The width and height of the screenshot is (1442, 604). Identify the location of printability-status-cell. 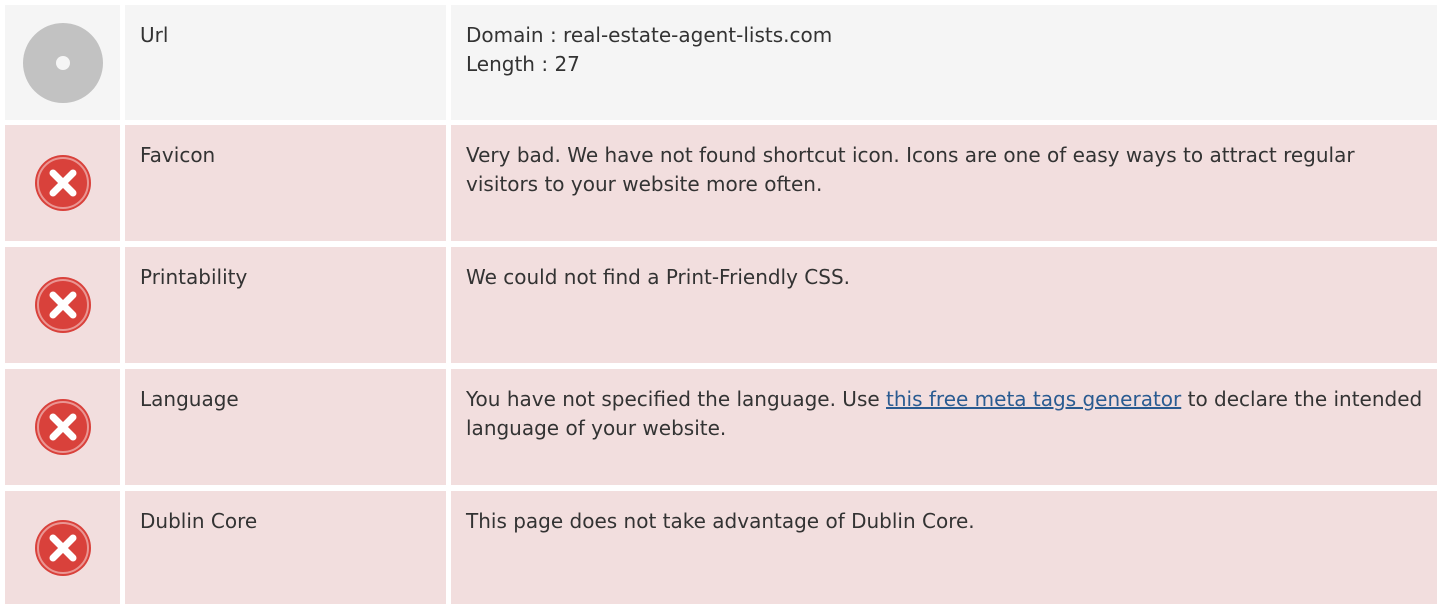
(62, 305).